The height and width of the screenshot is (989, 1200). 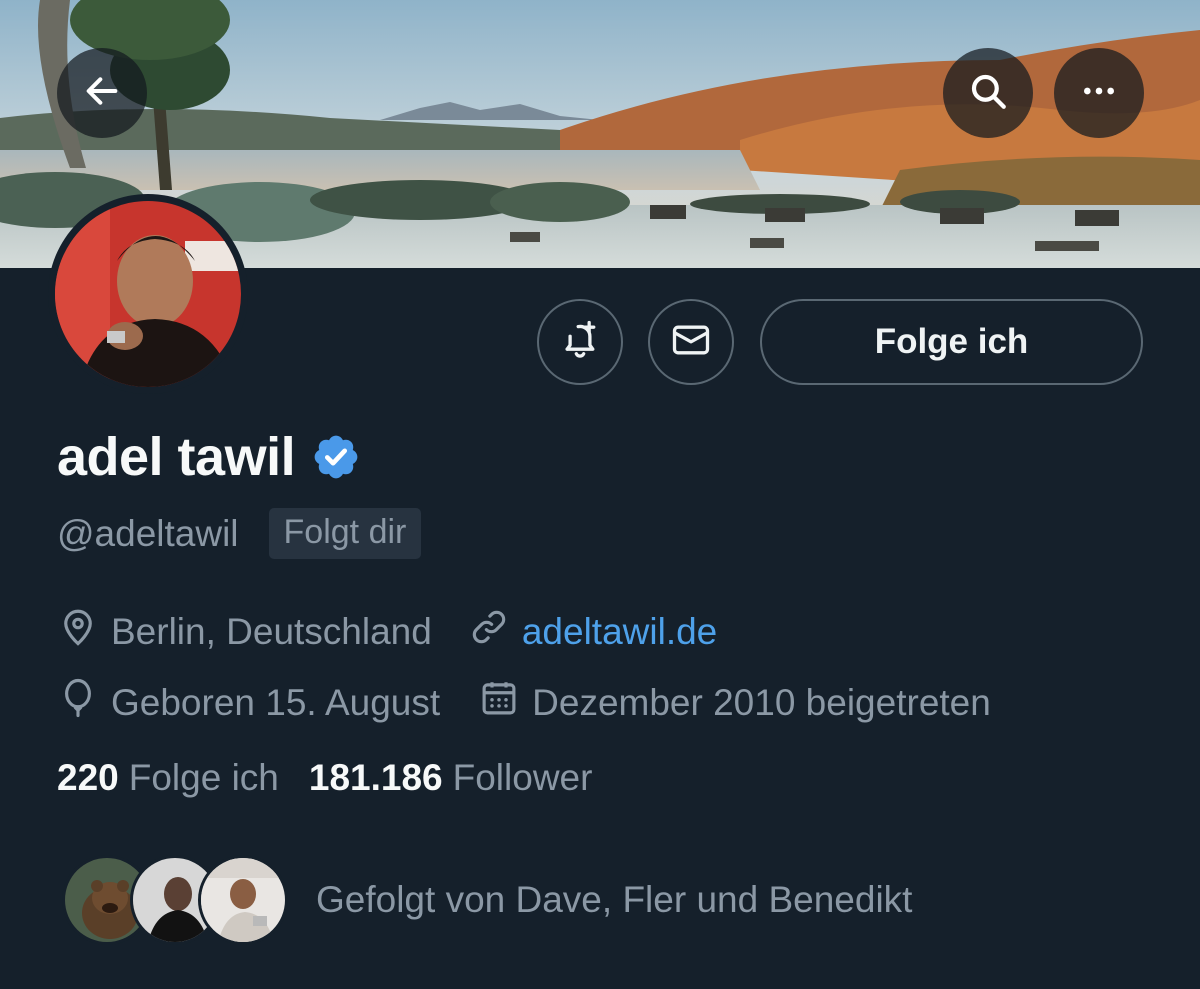 I want to click on notifications-button, so click(x=580, y=342).